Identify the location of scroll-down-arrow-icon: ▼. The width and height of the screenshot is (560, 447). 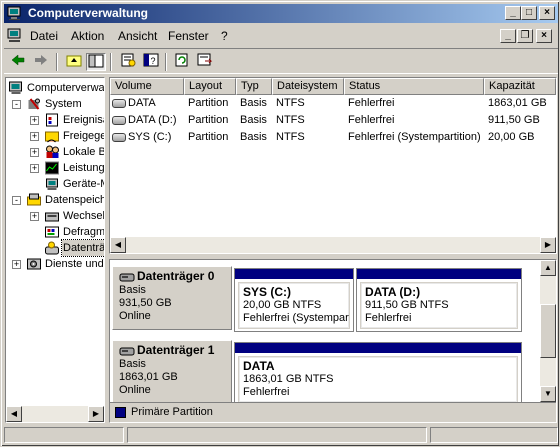
(548, 394).